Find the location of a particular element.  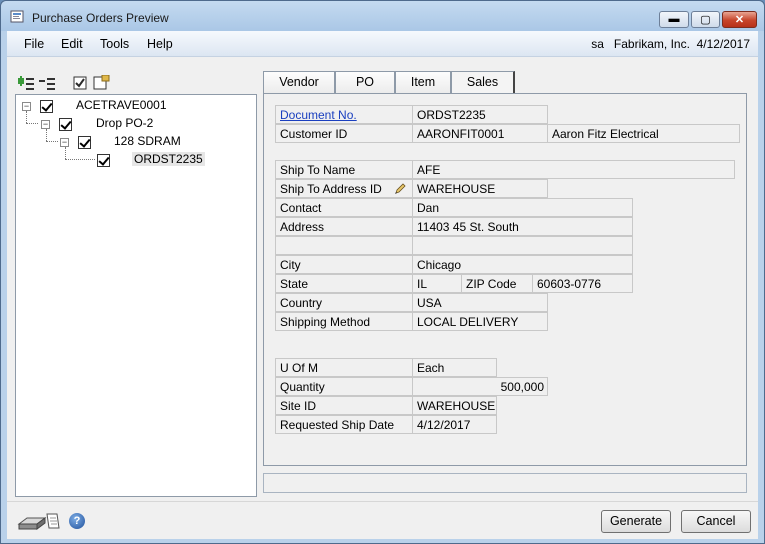

u-of-m-field: Each is located at coordinates (454, 367).